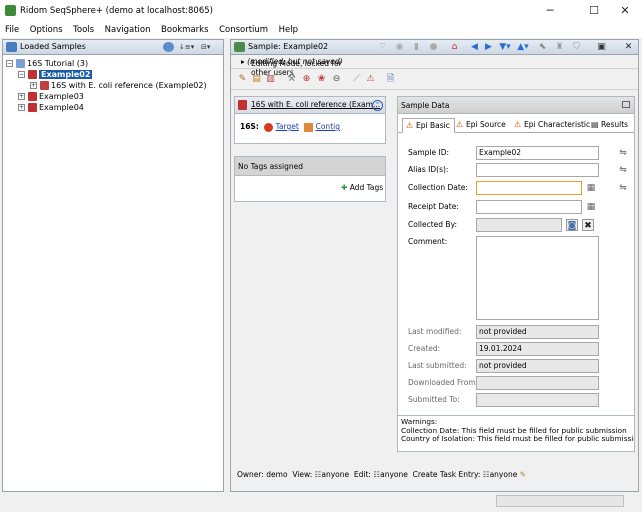 The width and height of the screenshot is (642, 512). What do you see at coordinates (51, 96) in the screenshot?
I see `tree-node-example03: + Example03` at bounding box center [51, 96].